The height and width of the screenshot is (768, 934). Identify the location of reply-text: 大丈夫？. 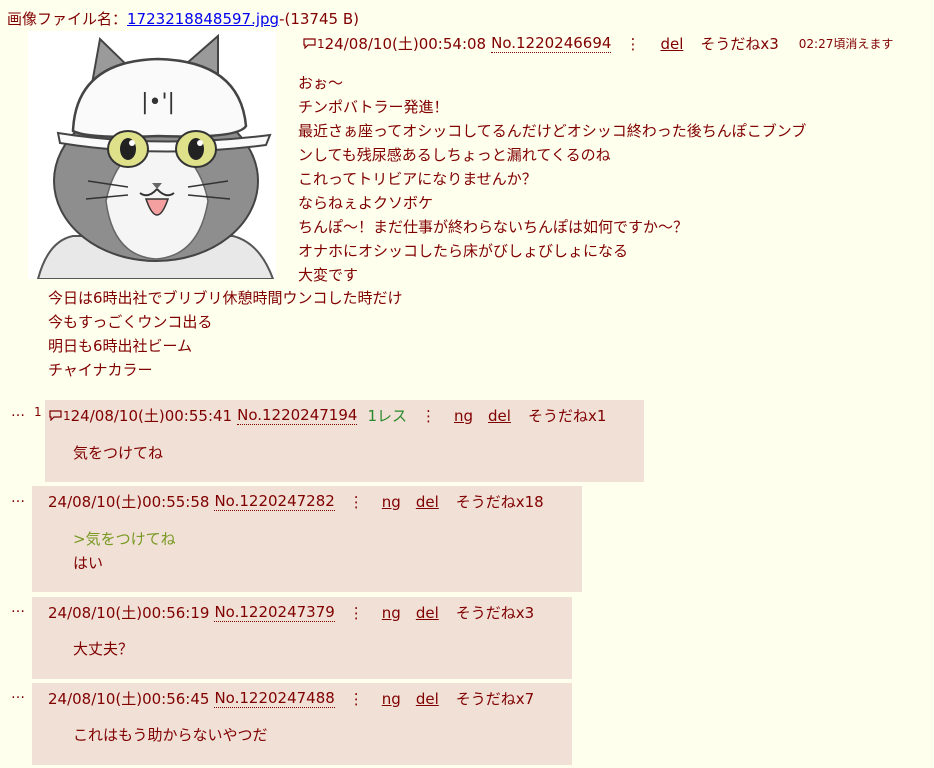
(103, 649).